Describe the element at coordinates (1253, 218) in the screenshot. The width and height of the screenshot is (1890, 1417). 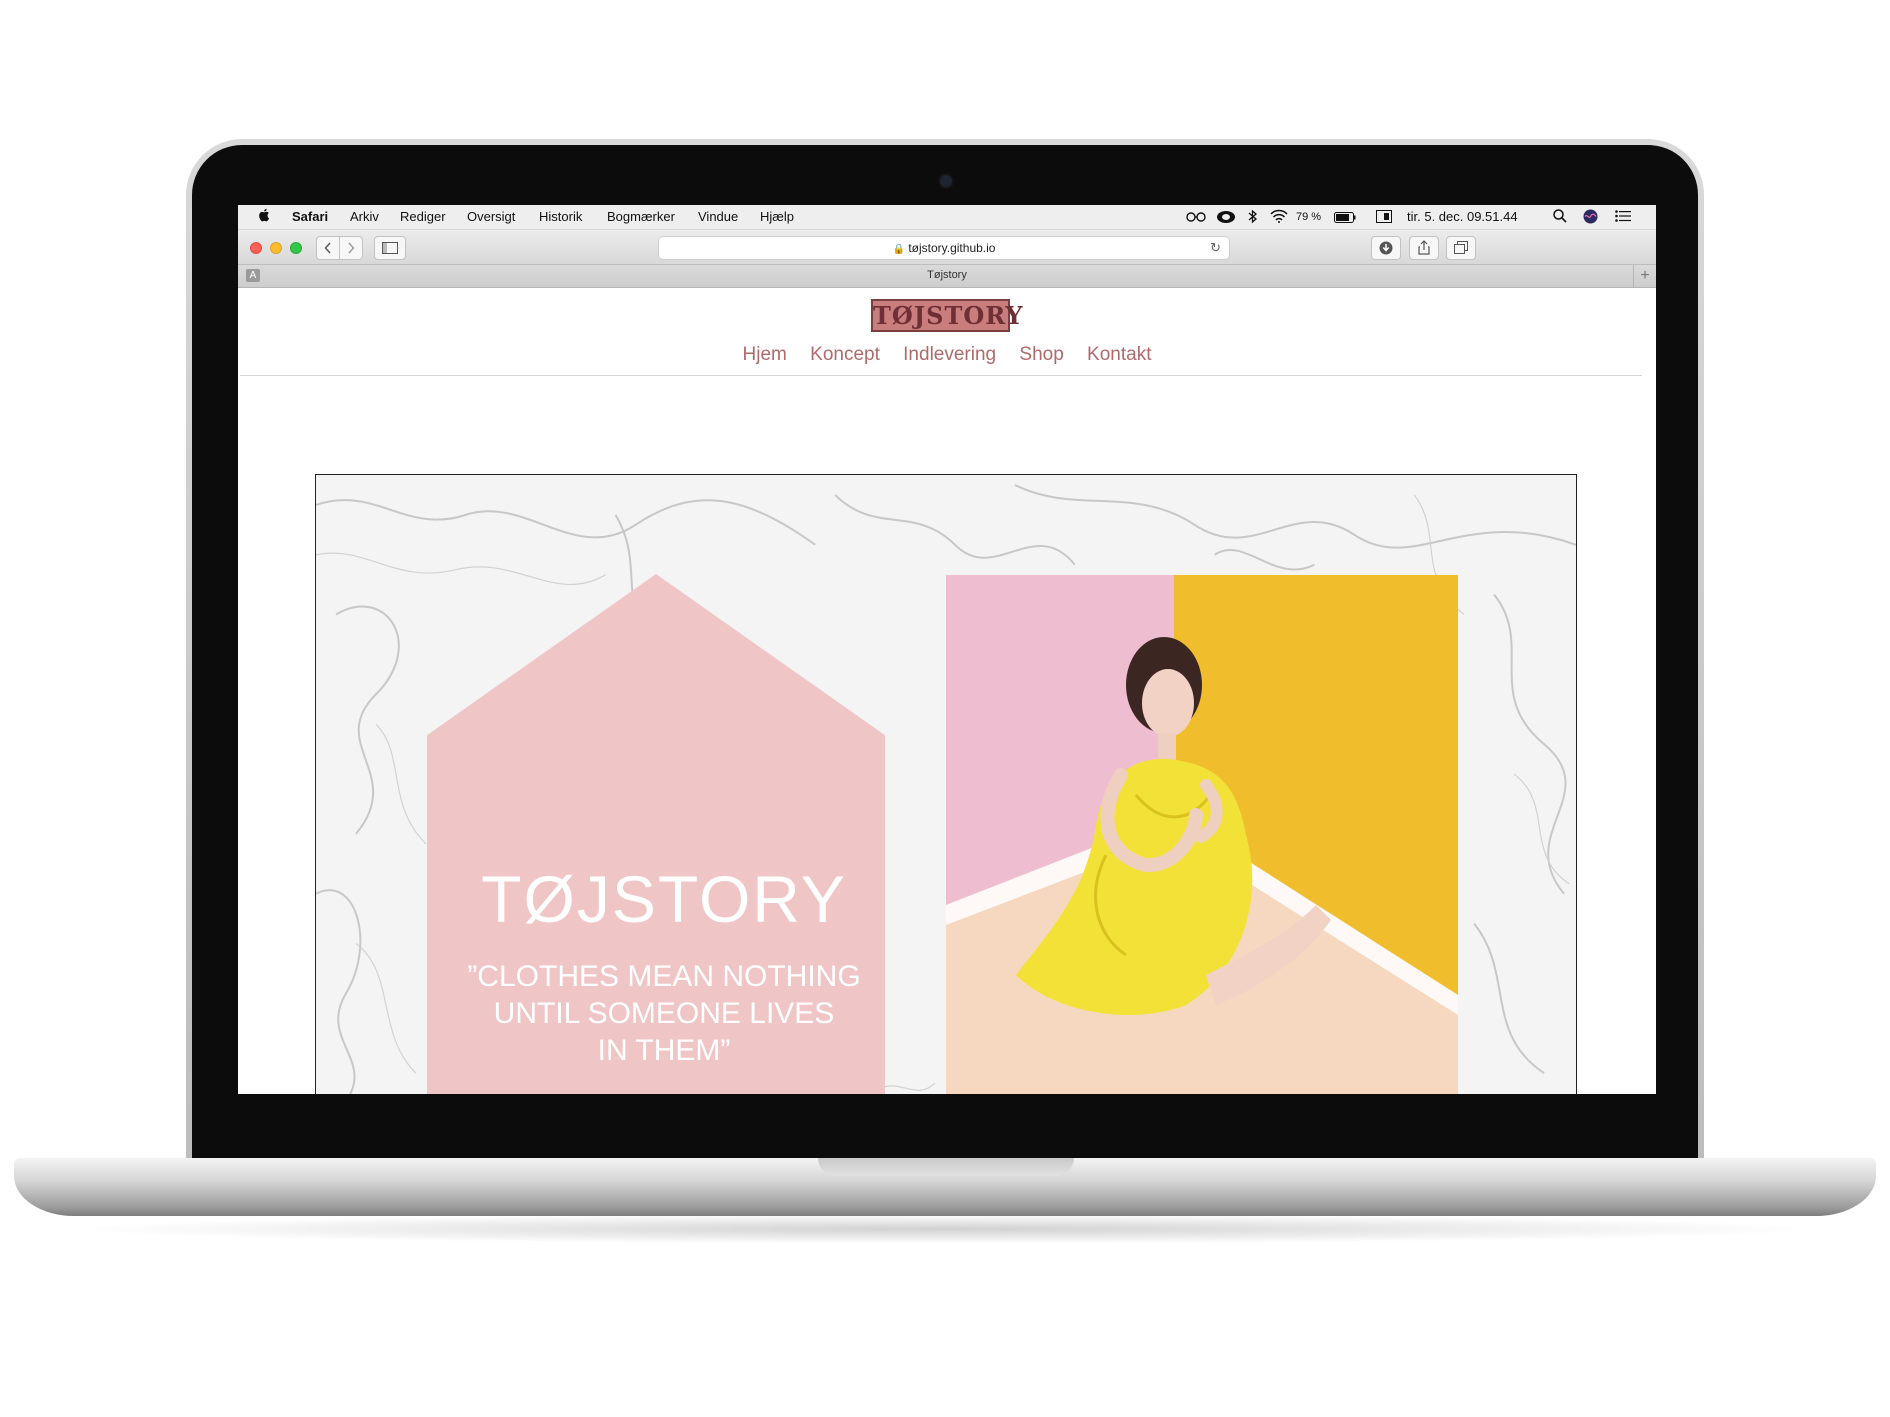
I see `bluetooth-icon` at that location.